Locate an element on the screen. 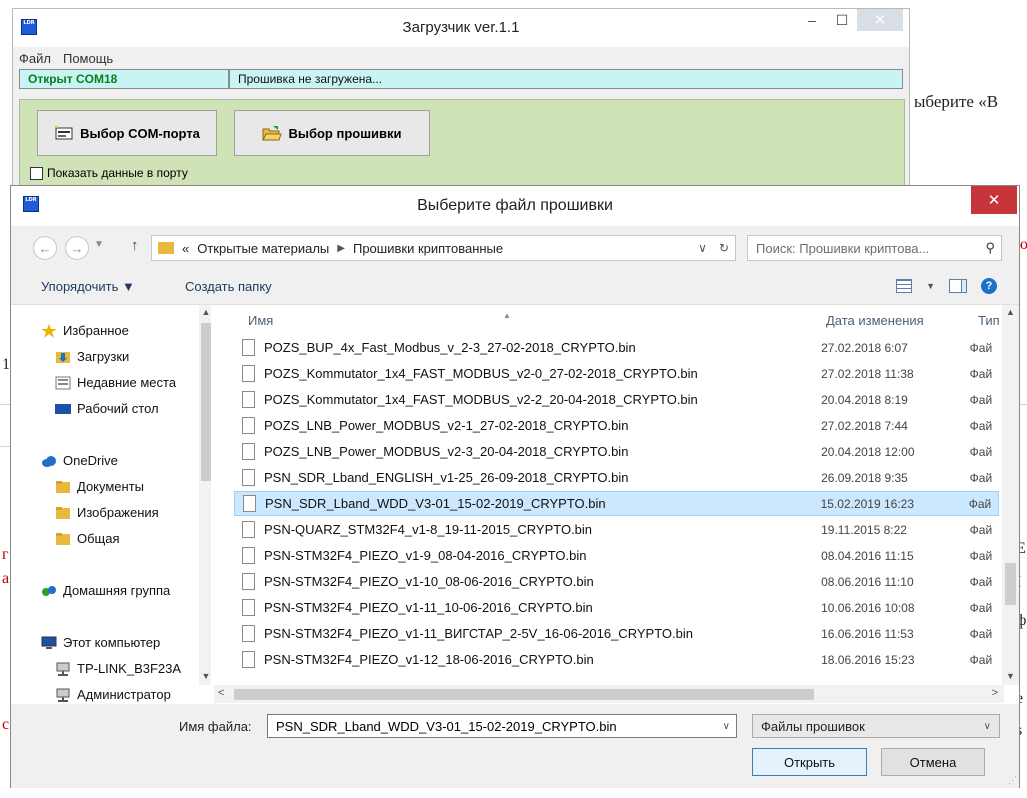  maximize-button: ☐ is located at coordinates (842, 20).